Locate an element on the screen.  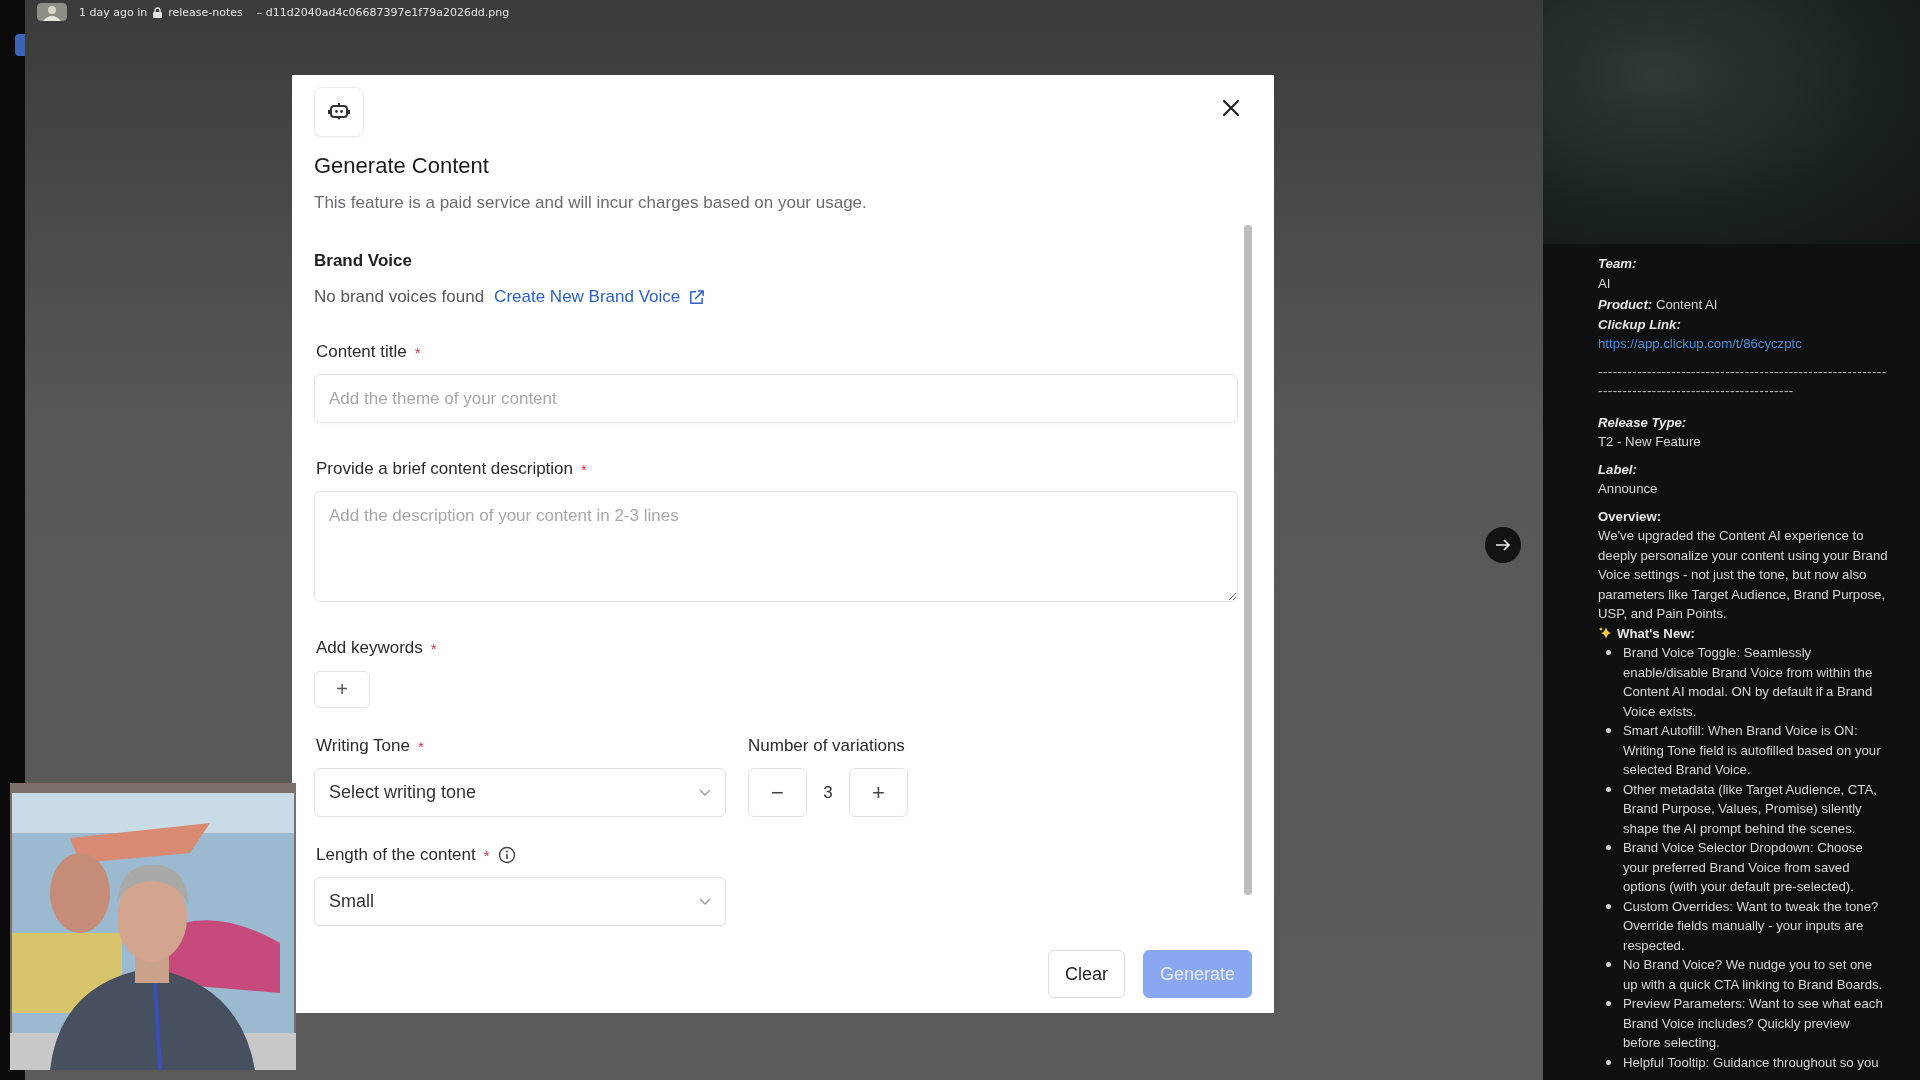
section-heading: Brand Voice is located at coordinates (363, 261).